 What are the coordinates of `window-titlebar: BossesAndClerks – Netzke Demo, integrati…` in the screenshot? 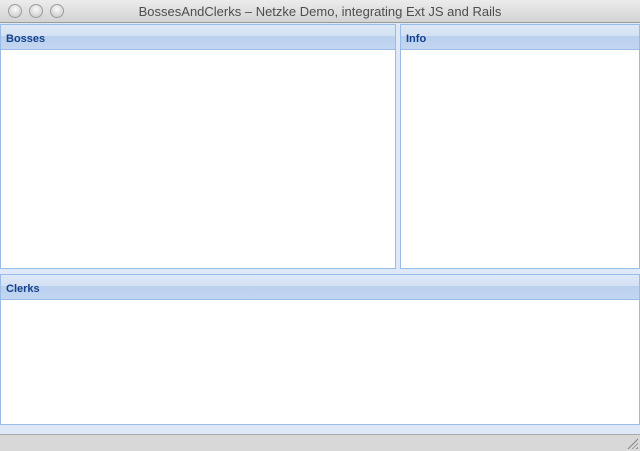 It's located at (320, 11).